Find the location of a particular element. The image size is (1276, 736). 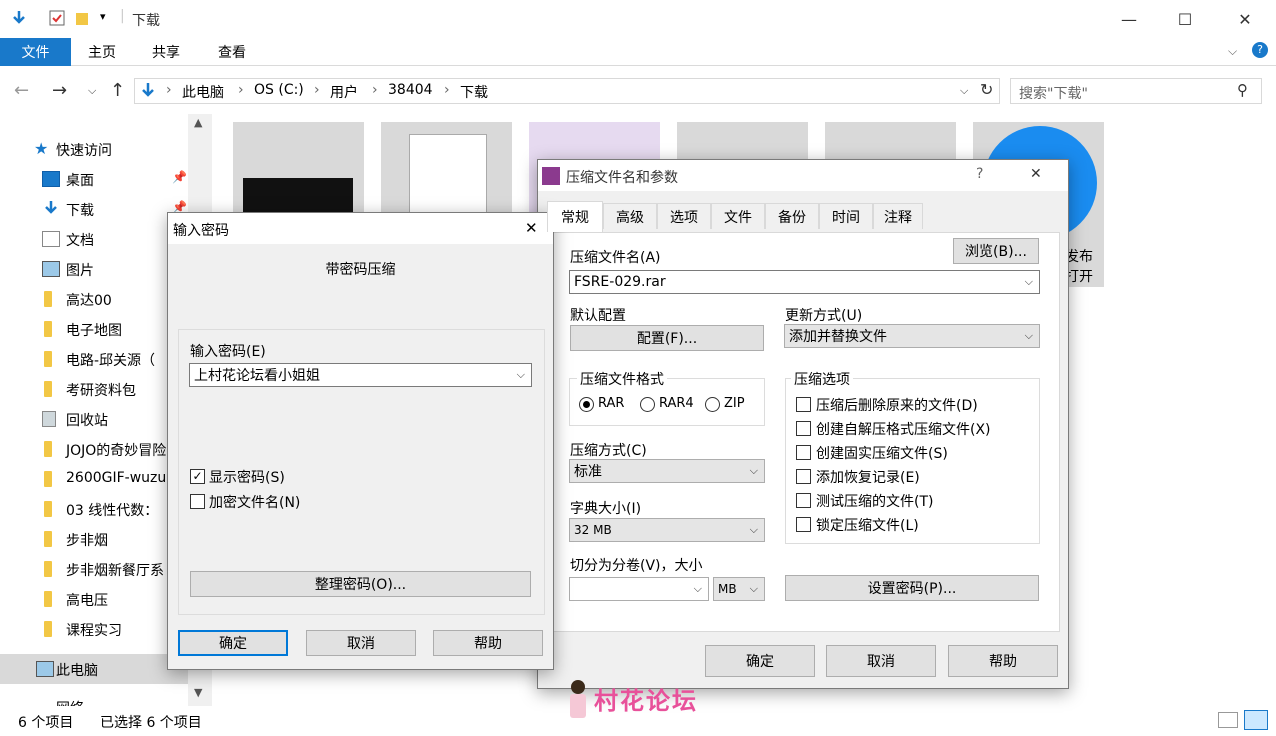

properties-icon is located at coordinates (57, 18).